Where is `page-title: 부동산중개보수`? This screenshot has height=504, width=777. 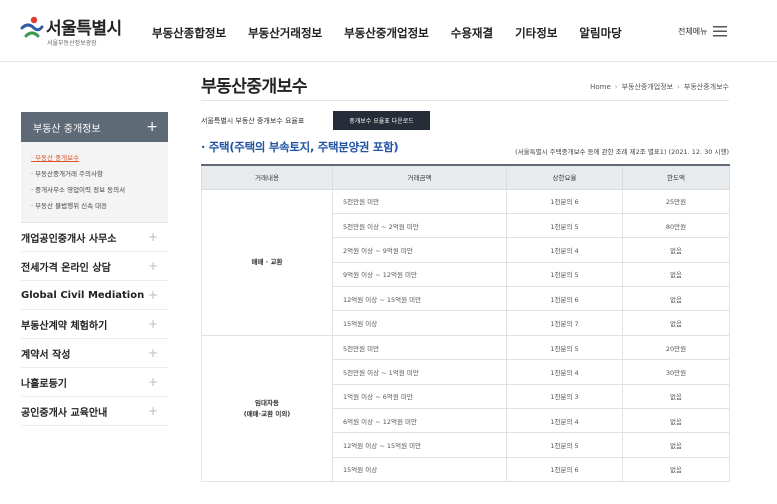 page-title: 부동산중개보수 is located at coordinates (254, 87).